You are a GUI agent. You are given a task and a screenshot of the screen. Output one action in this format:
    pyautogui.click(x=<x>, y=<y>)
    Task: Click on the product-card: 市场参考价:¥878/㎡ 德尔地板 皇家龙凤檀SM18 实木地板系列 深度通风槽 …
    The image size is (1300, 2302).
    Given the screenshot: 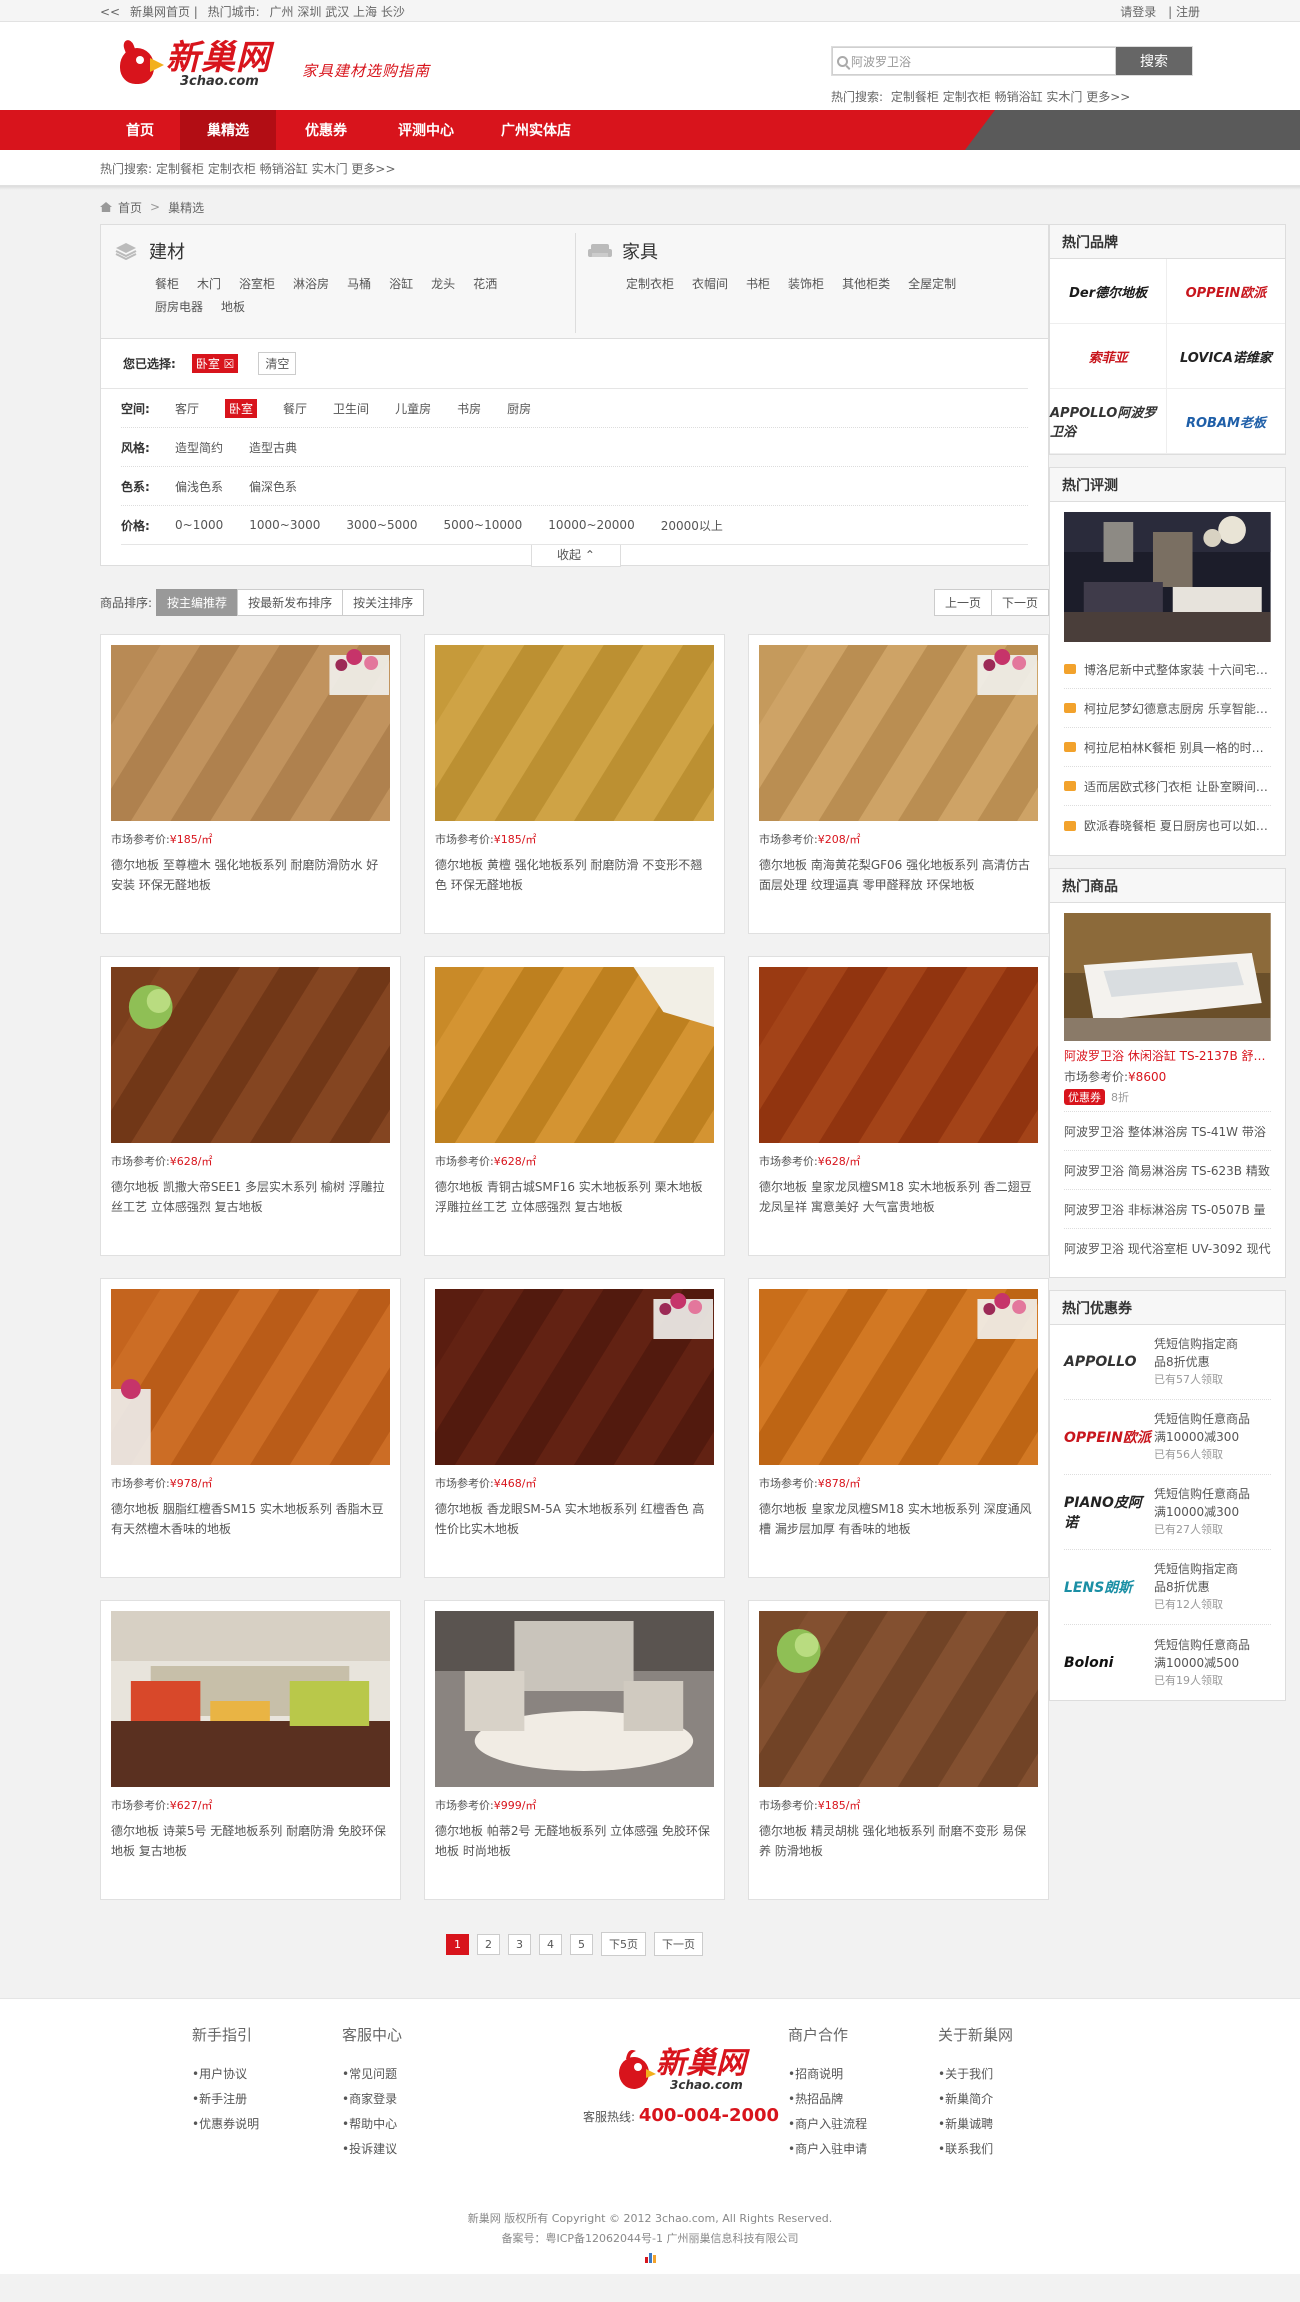 What is the action you would take?
    pyautogui.click(x=898, y=1428)
    